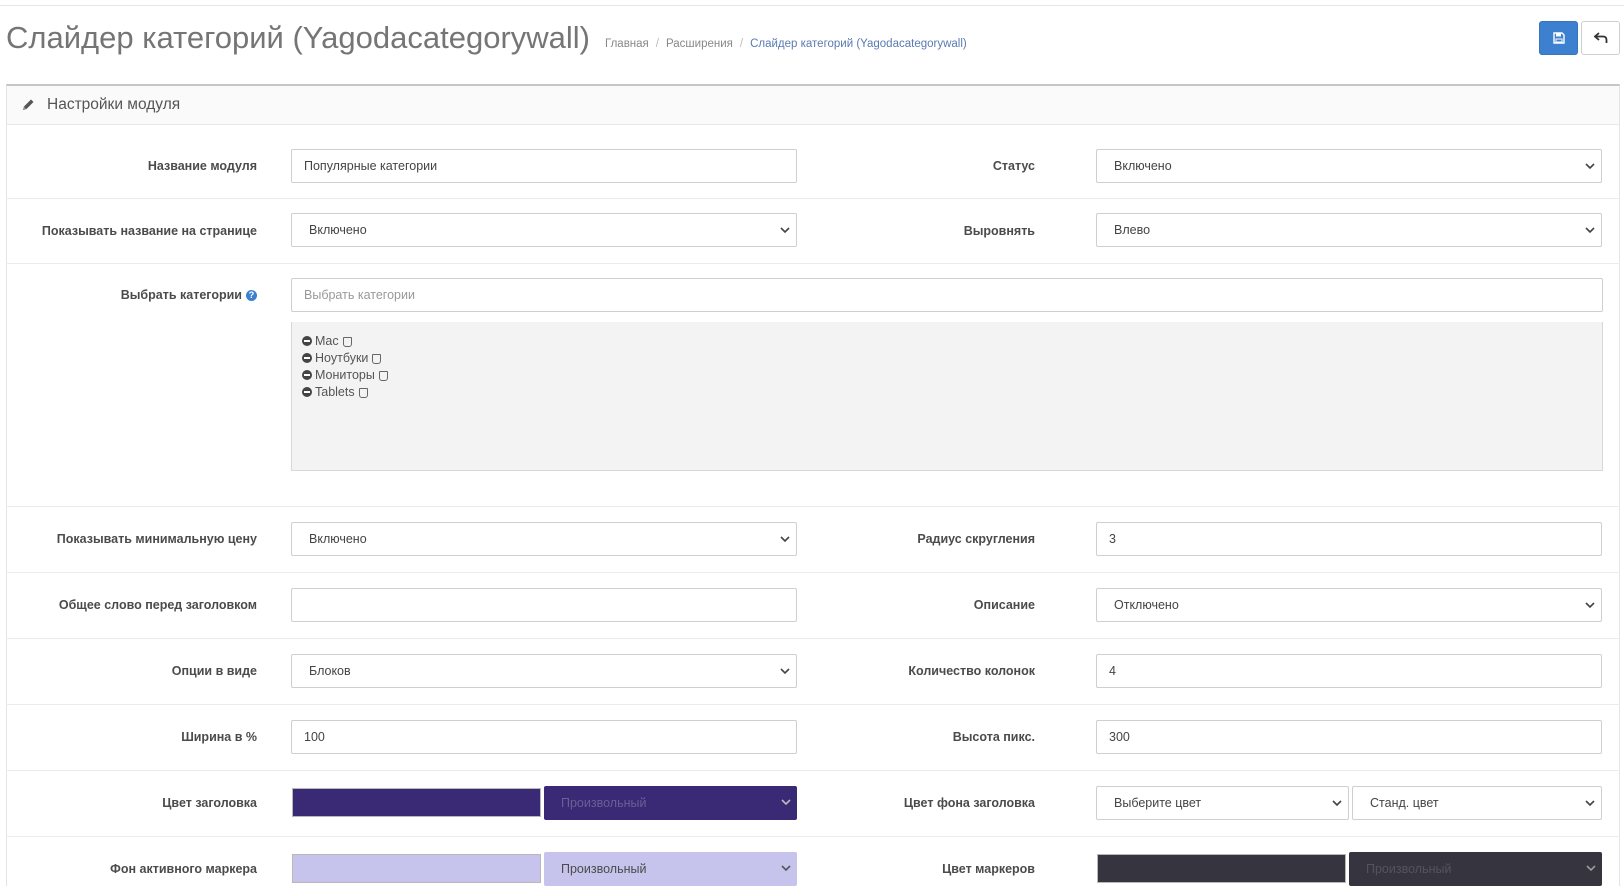  I want to click on description-select: Отключено, so click(1349, 605).